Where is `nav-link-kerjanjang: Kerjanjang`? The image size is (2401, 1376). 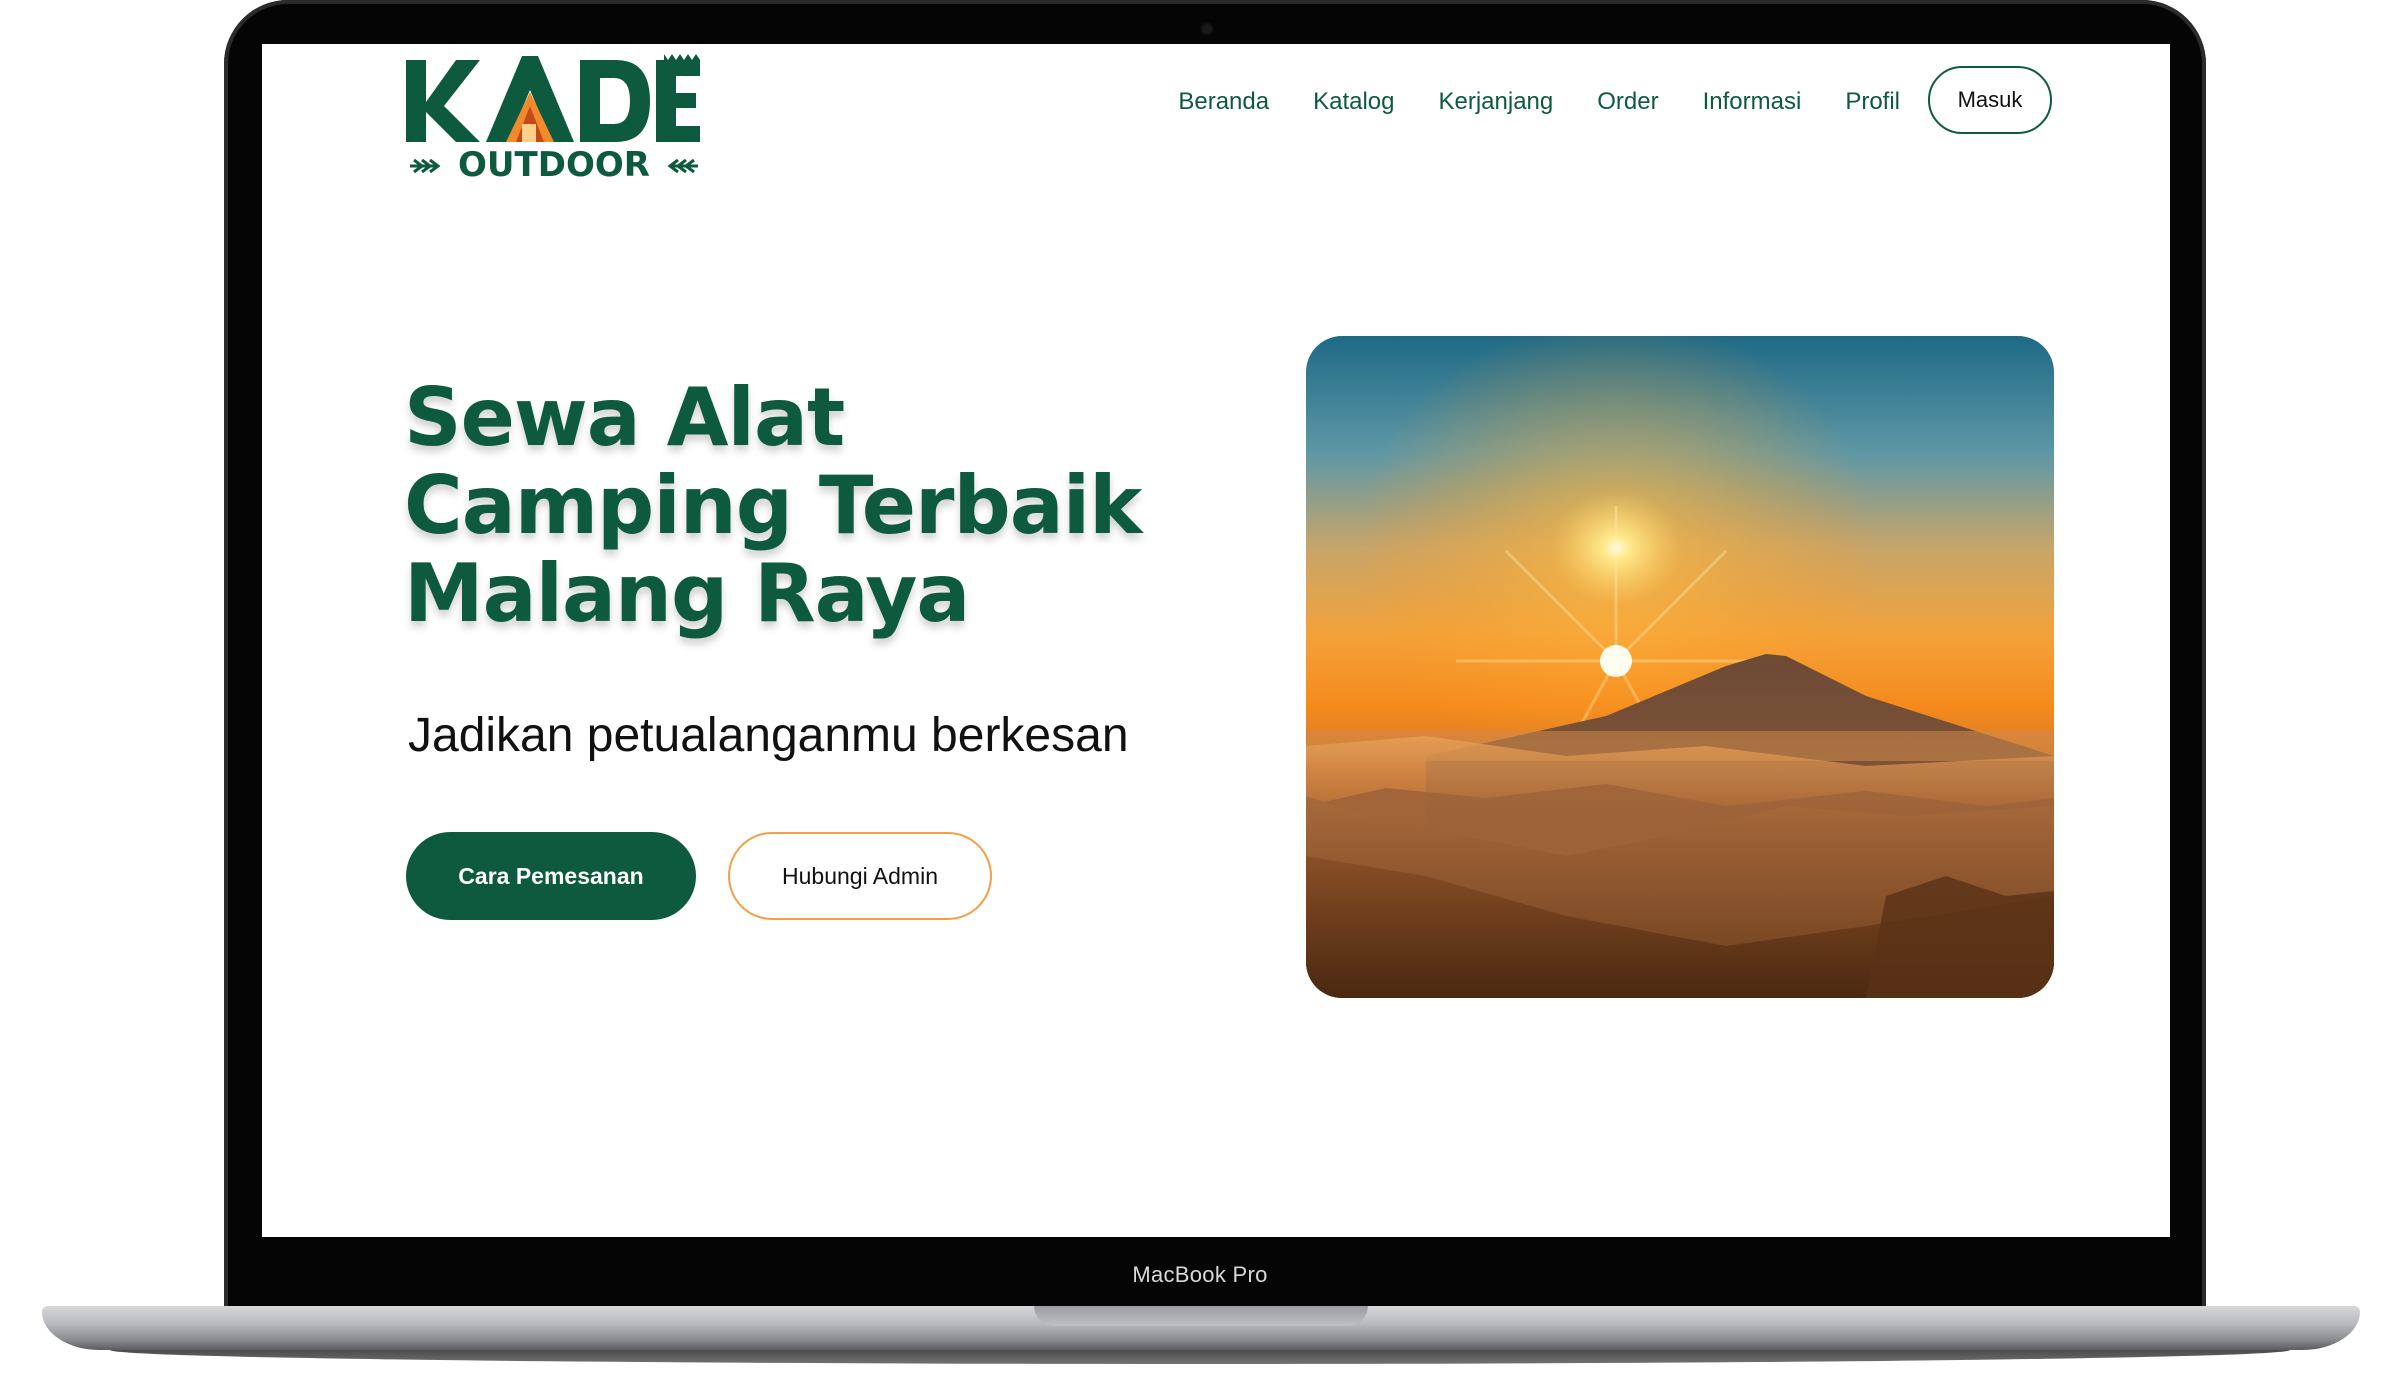 nav-link-kerjanjang: Kerjanjang is located at coordinates (1496, 102).